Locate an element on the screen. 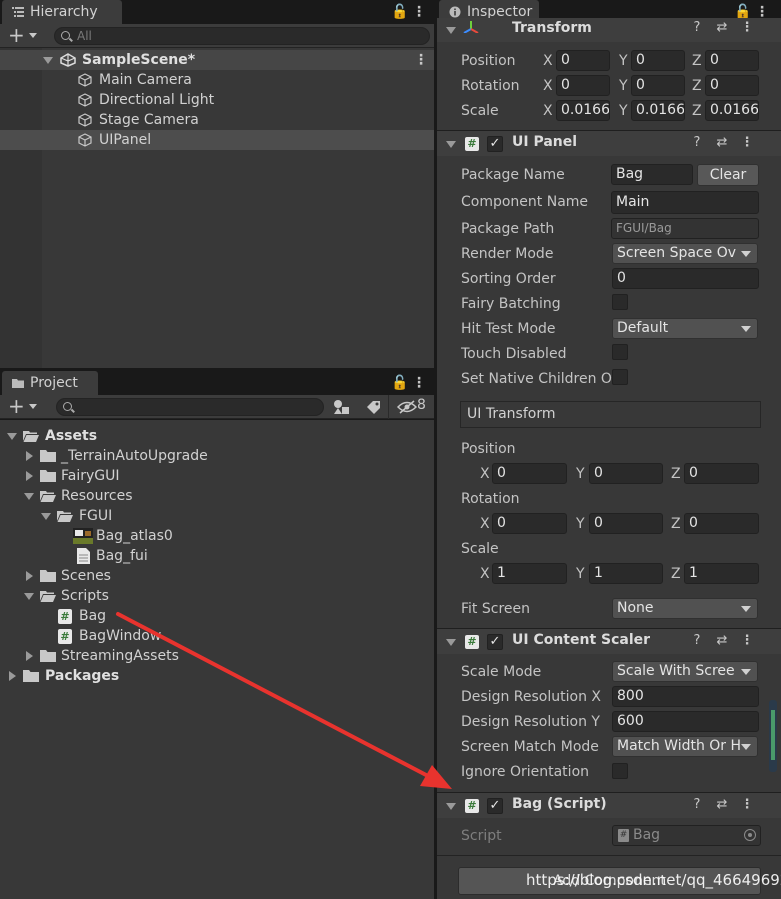 The image size is (781, 899). design-resolution-y-field: 600 is located at coordinates (685, 721).